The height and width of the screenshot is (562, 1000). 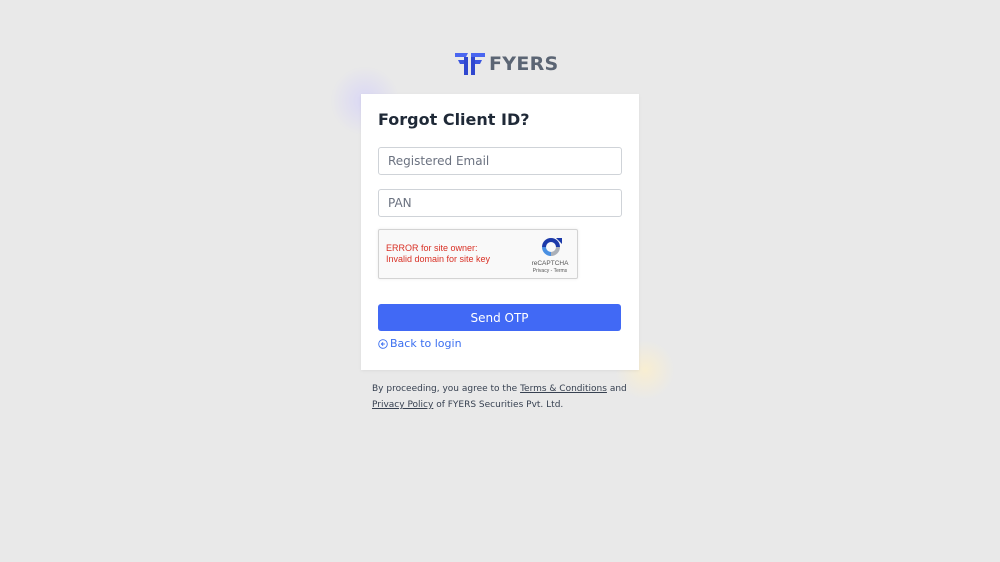 I want to click on footer-middle: and, so click(x=616, y=389).